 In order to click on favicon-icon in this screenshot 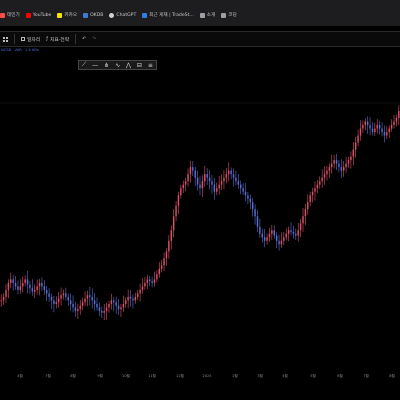, I will do `click(60, 15)`.